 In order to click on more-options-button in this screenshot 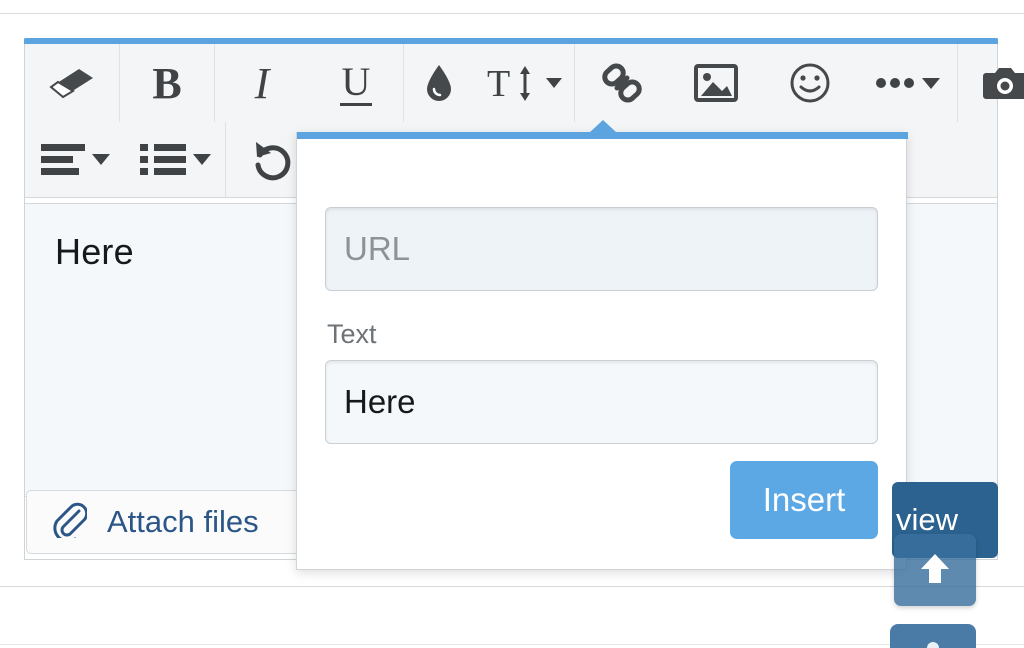, I will do `click(907, 83)`.